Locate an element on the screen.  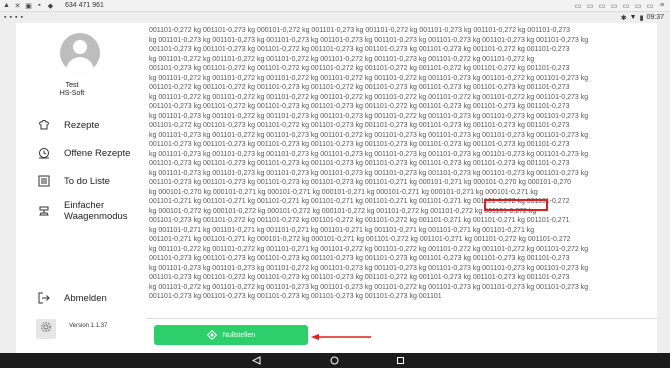
annotation-arrow is located at coordinates (341, 337).